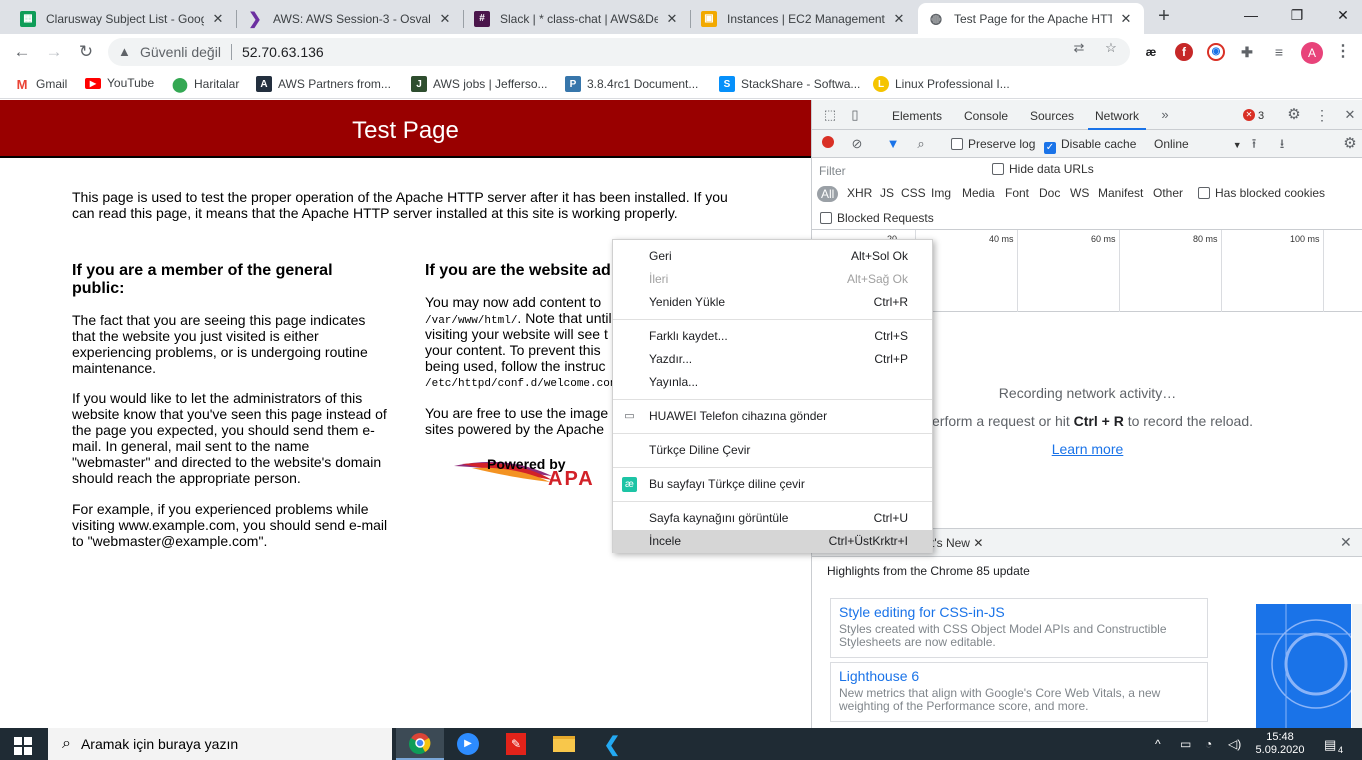 The image size is (1362, 760). I want to click on error-icon: ✕, so click(1249, 115).